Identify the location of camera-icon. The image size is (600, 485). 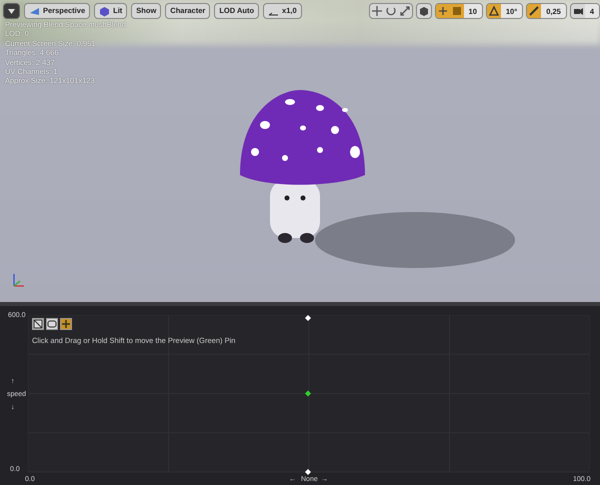
(578, 11).